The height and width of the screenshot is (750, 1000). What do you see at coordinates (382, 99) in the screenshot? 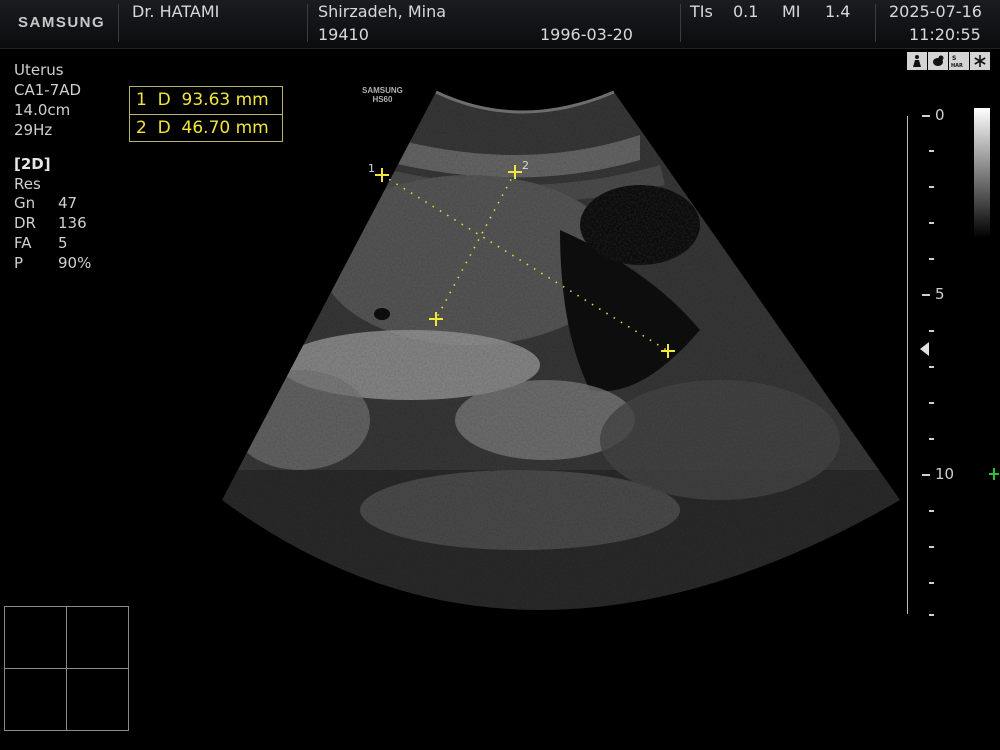
I see `image-model: HS60` at bounding box center [382, 99].